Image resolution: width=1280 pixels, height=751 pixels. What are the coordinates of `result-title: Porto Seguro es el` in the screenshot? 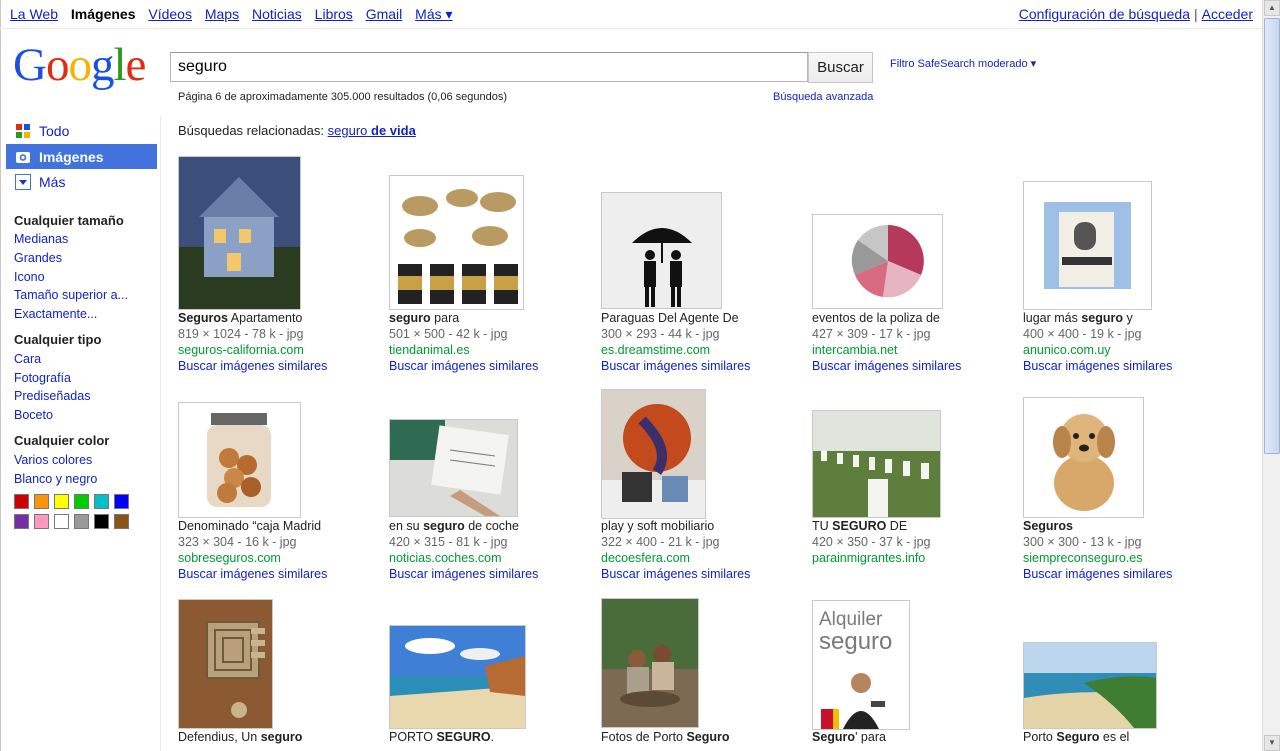 It's located at (1076, 737).